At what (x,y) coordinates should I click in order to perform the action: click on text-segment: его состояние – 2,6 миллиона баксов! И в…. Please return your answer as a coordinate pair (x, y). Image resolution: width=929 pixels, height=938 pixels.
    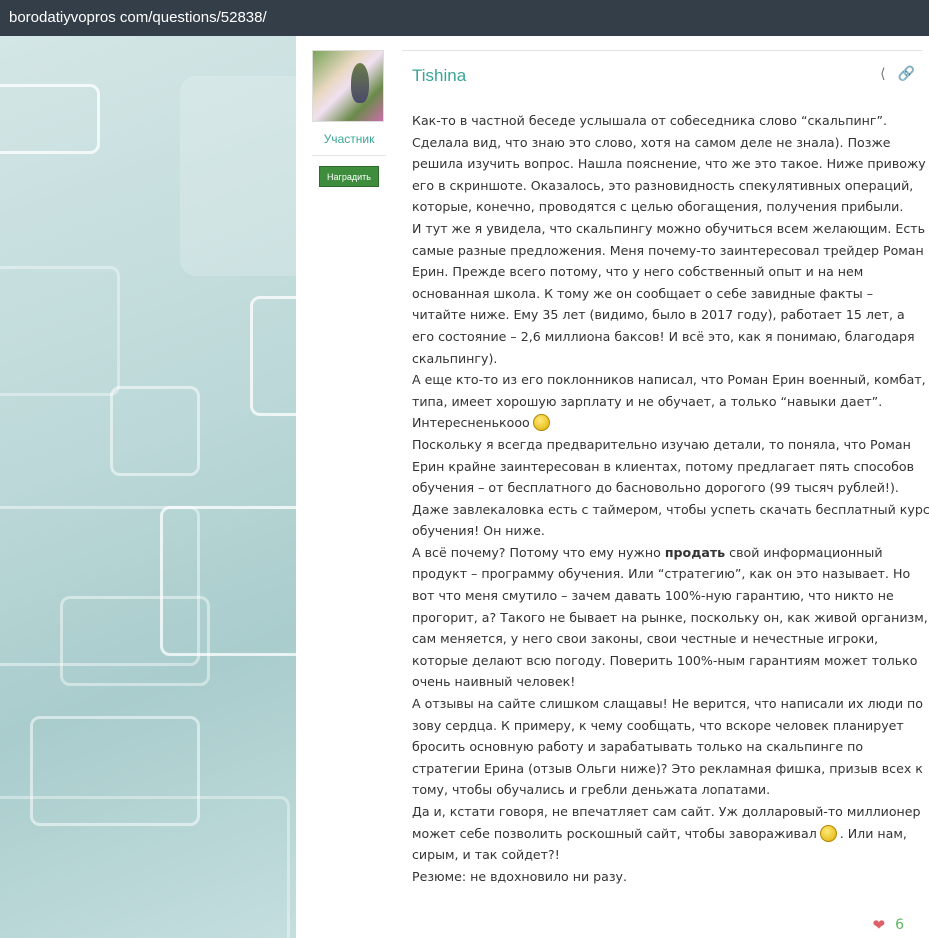
    Looking at the image, I should click on (663, 336).